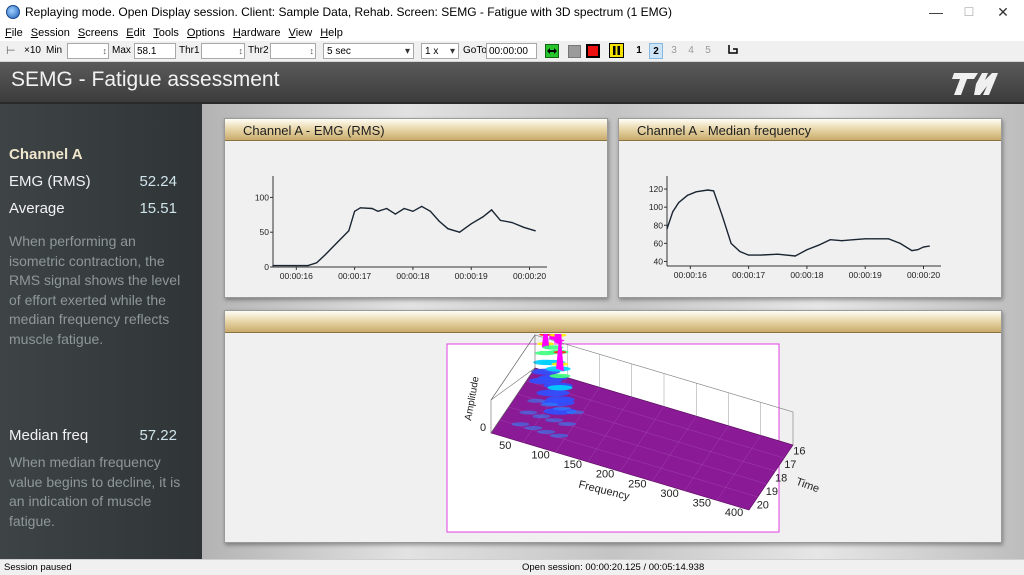 This screenshot has height=575, width=1024. Describe the element at coordinates (511, 51) in the screenshot. I see `goto-input: 00:00:00` at that location.